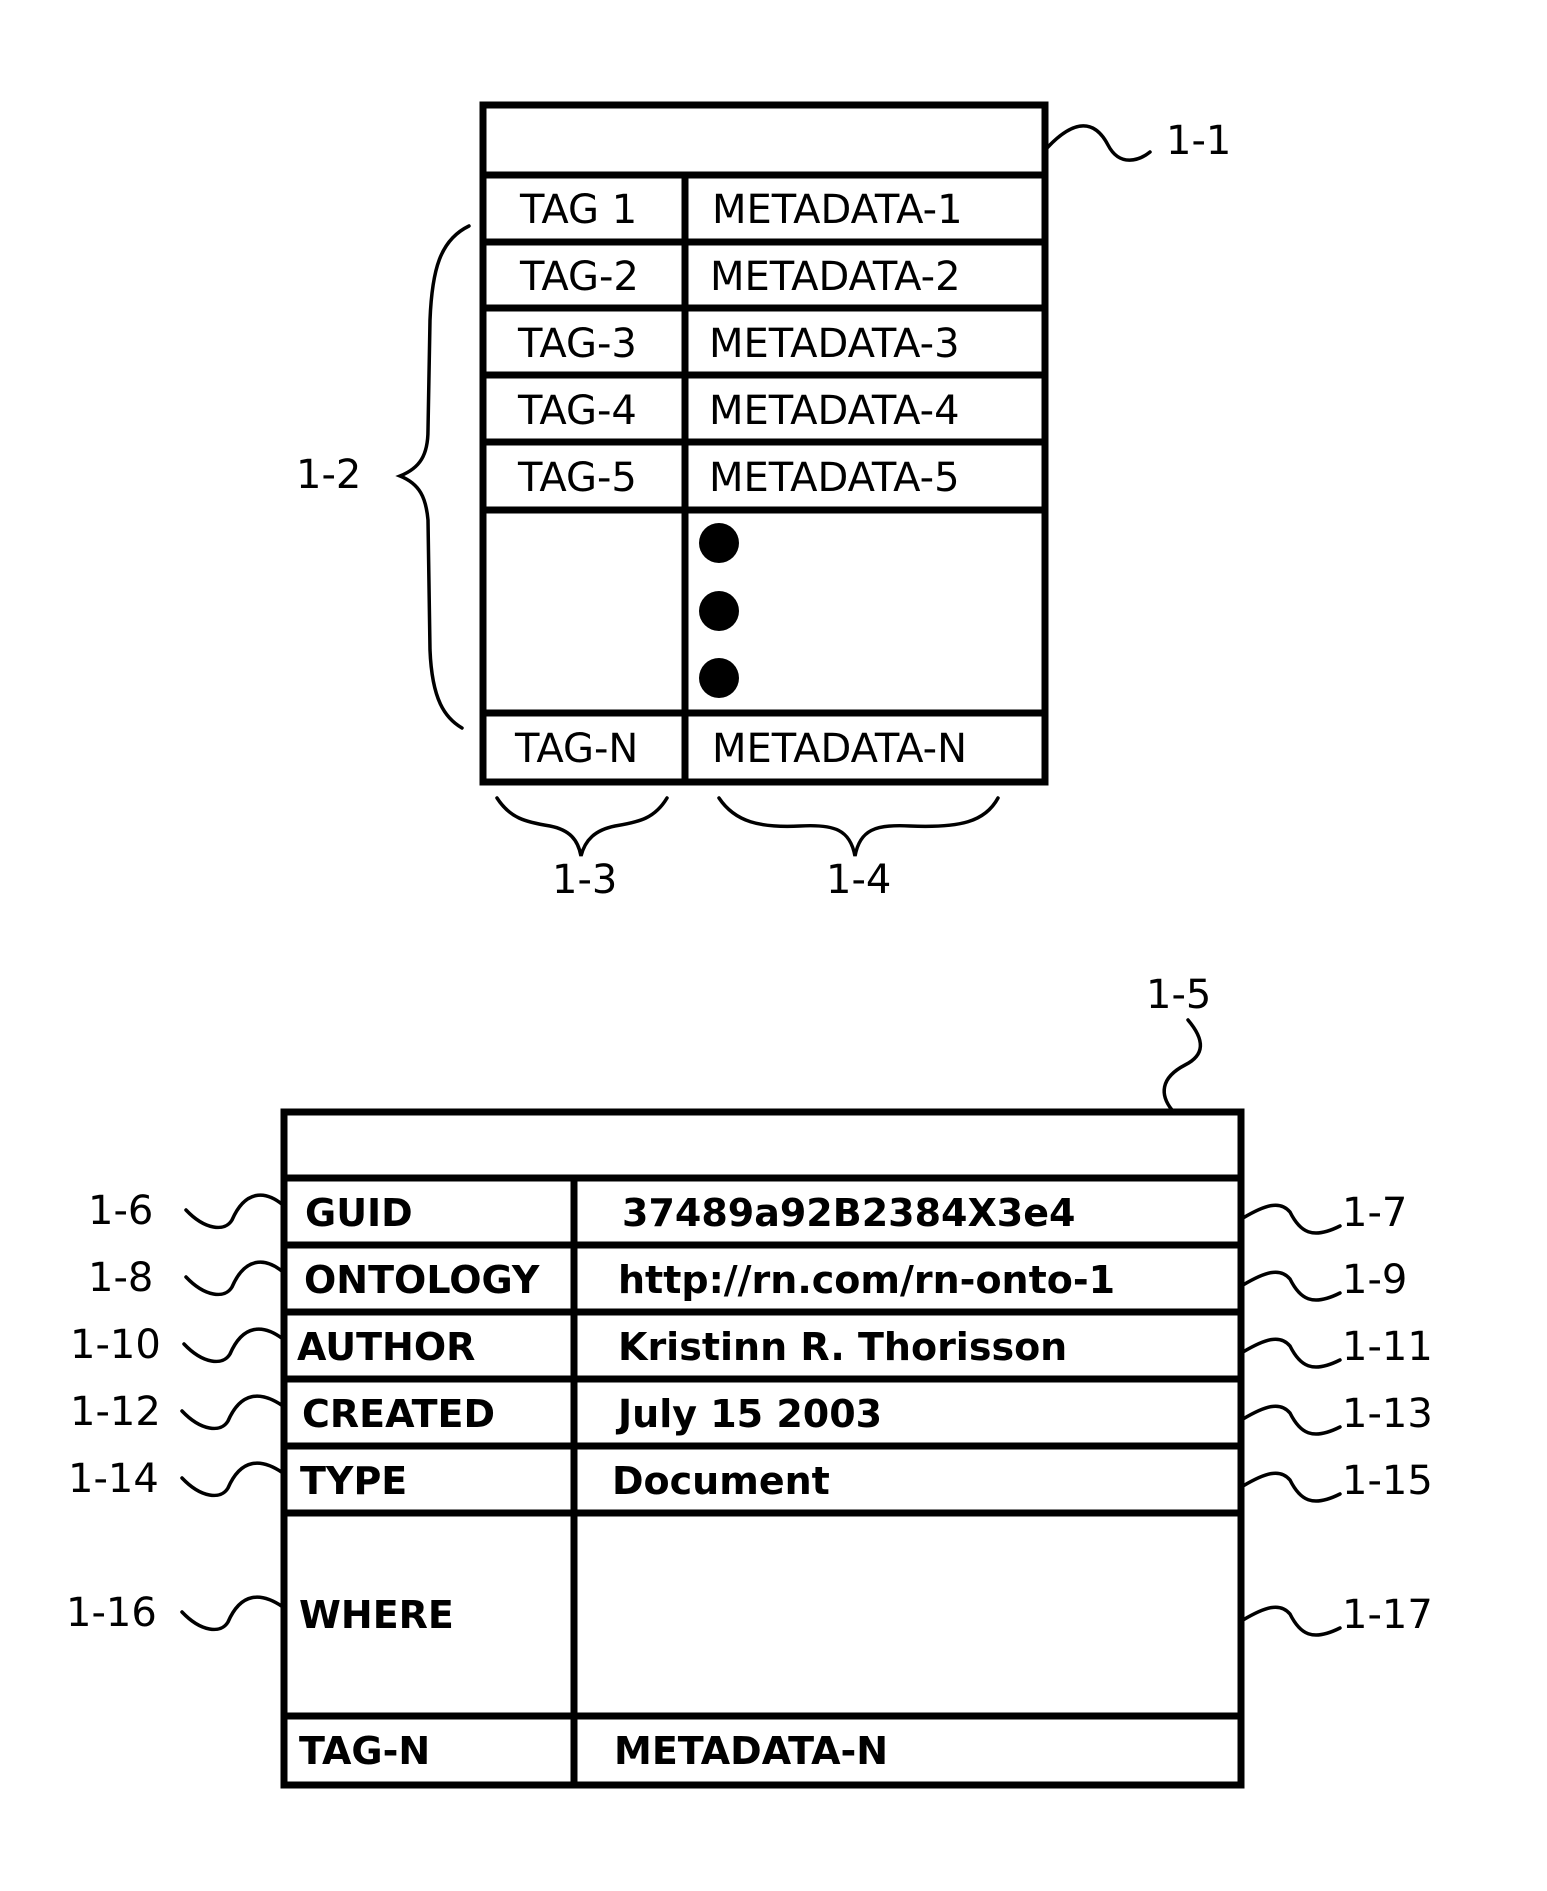 This screenshot has width=1547, height=1891. Describe the element at coordinates (848, 1213) in the screenshot. I see `value-cell: 37489a92B2384X3e4` at that location.